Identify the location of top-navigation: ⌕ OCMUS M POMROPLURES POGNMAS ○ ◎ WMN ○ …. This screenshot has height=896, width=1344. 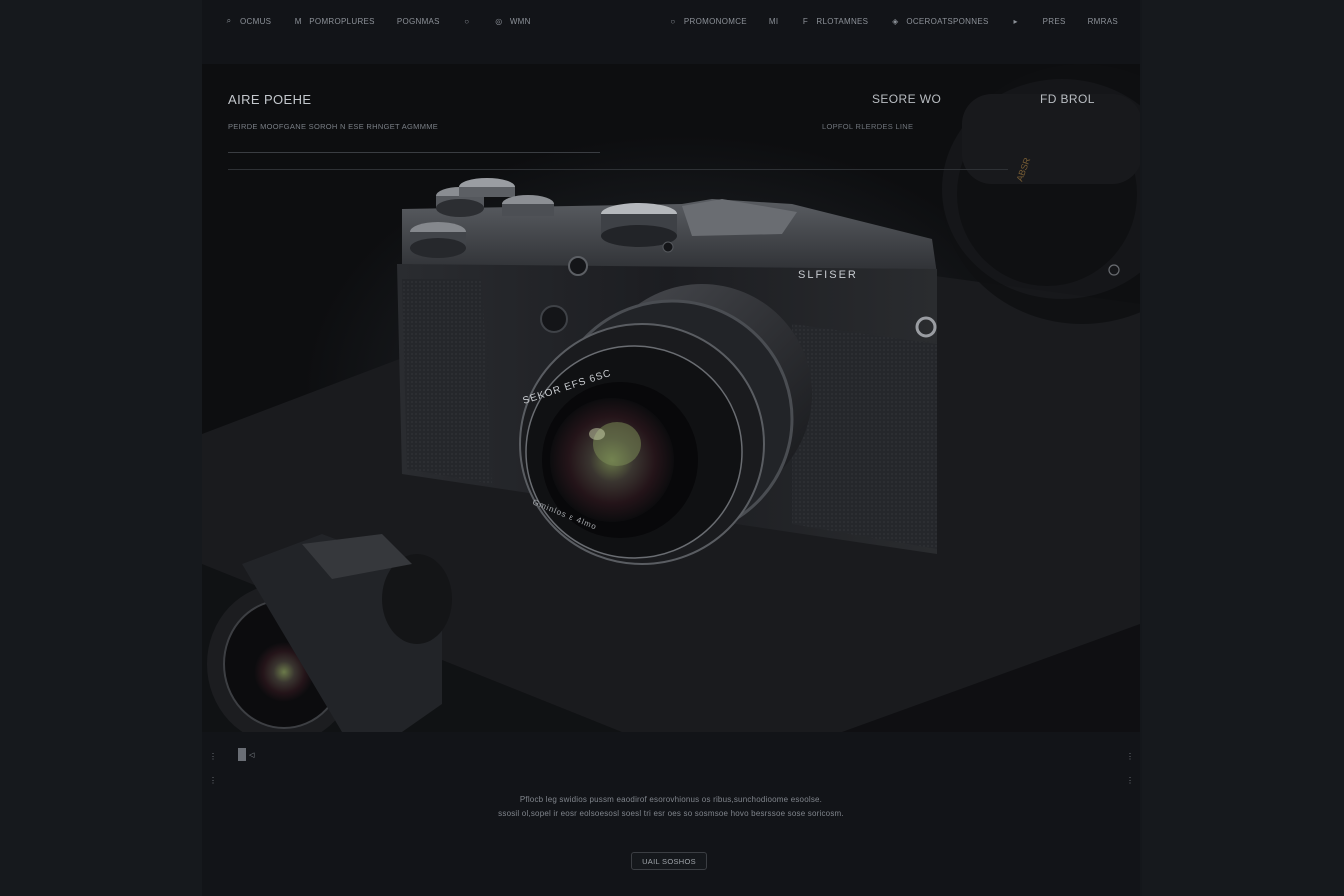
(671, 21).